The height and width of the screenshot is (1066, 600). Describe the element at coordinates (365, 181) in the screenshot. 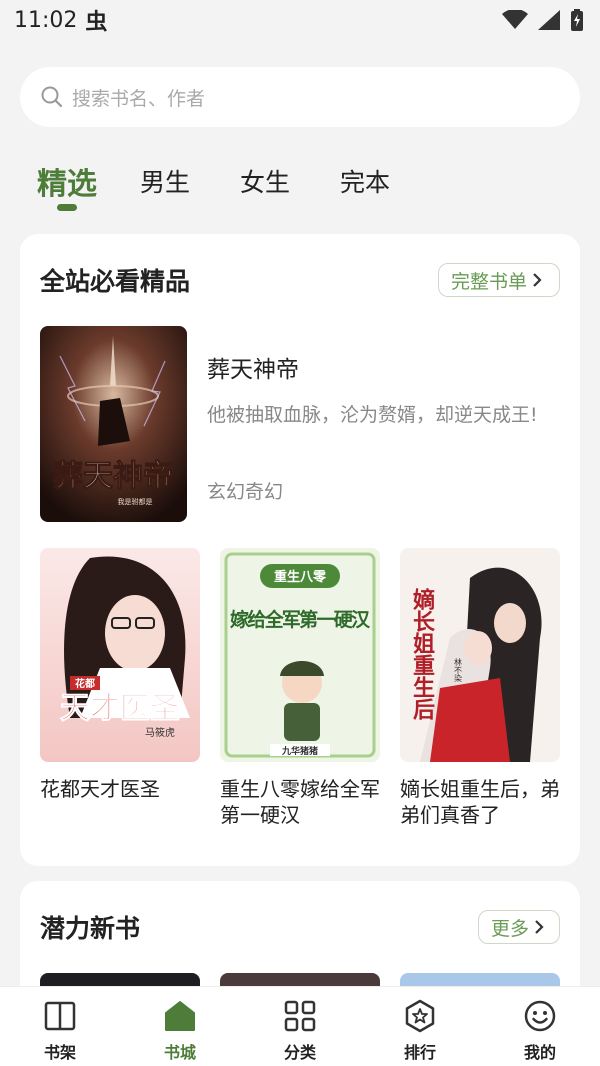

I see `tab-completed: 完本` at that location.